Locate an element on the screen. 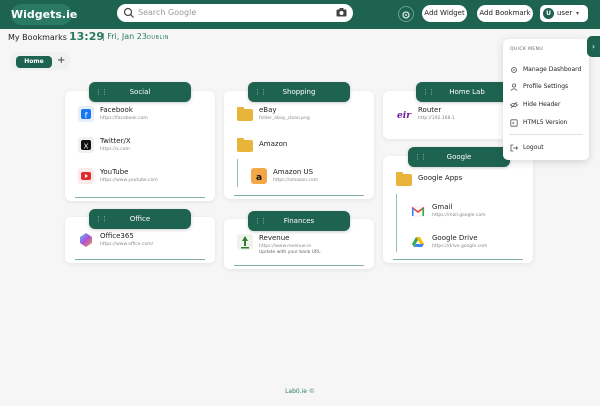 This screenshot has width=600, height=406. bookmark-facebook: f Facebook https://facebook.com is located at coordinates (143, 115).